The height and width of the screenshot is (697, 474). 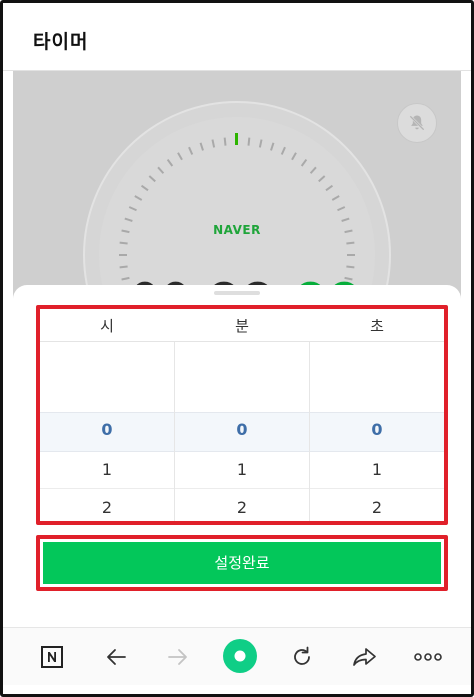 I want to click on naver-home-button, so click(x=52, y=657).